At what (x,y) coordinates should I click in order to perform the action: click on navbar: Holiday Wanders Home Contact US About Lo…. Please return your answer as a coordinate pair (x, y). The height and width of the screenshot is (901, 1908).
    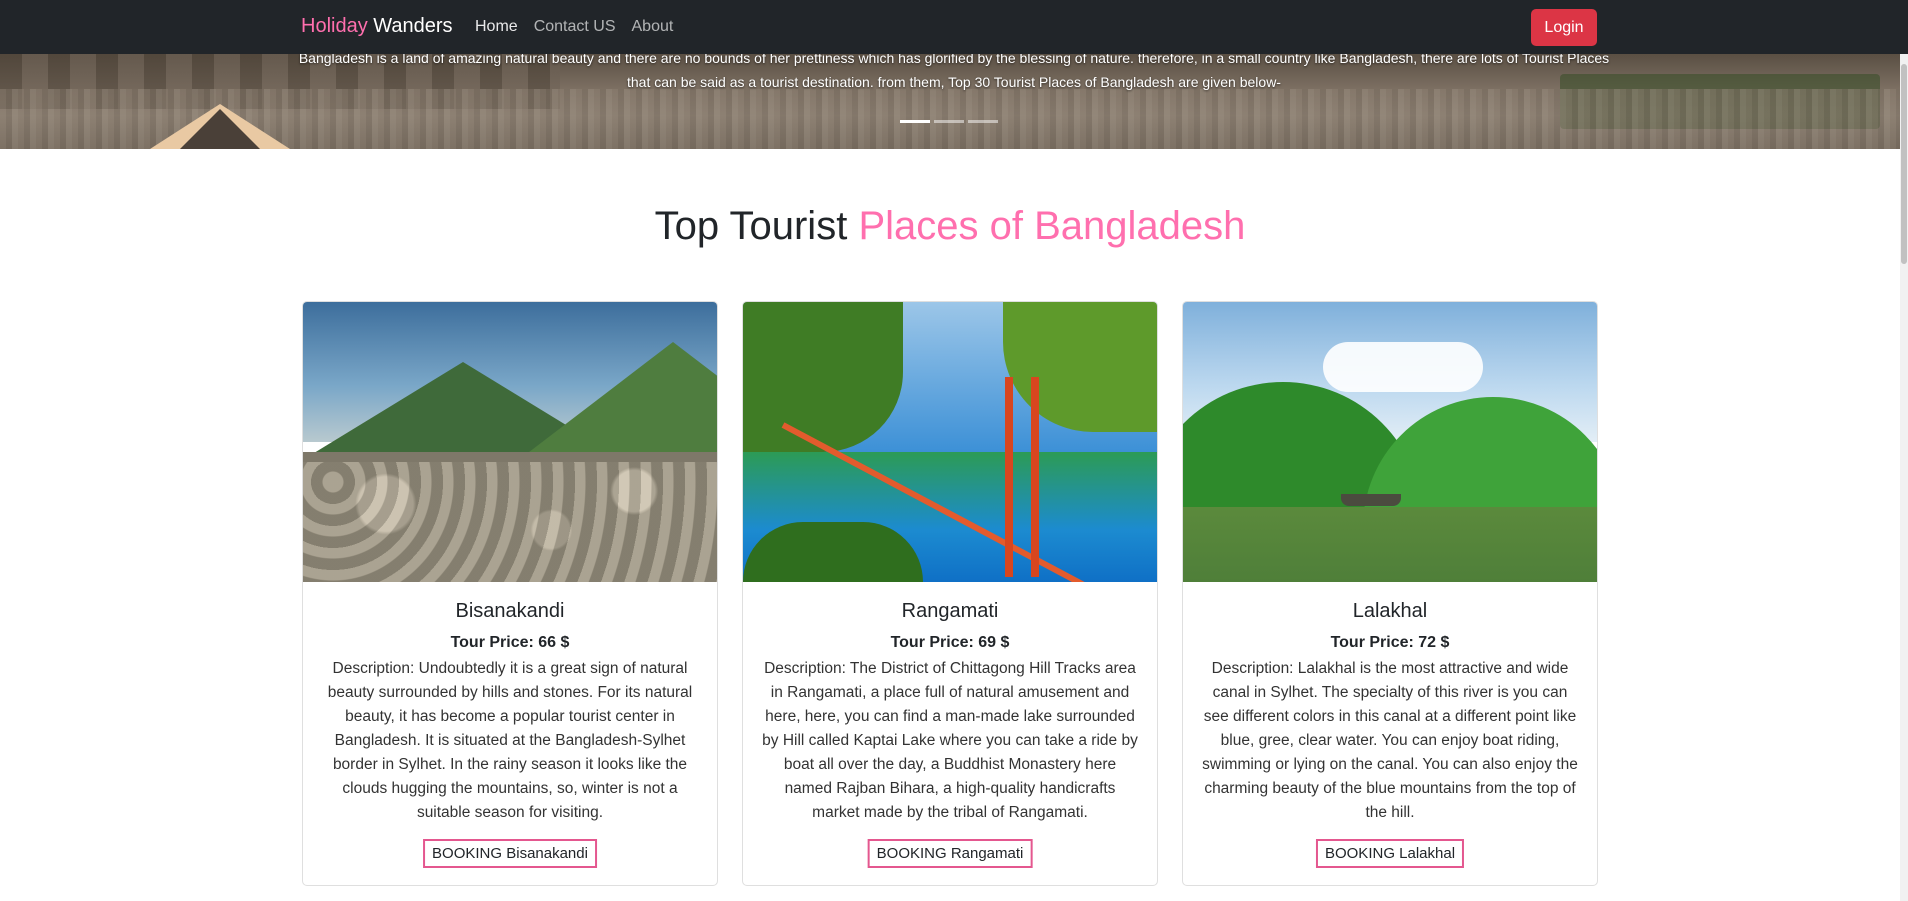
    Looking at the image, I should click on (954, 27).